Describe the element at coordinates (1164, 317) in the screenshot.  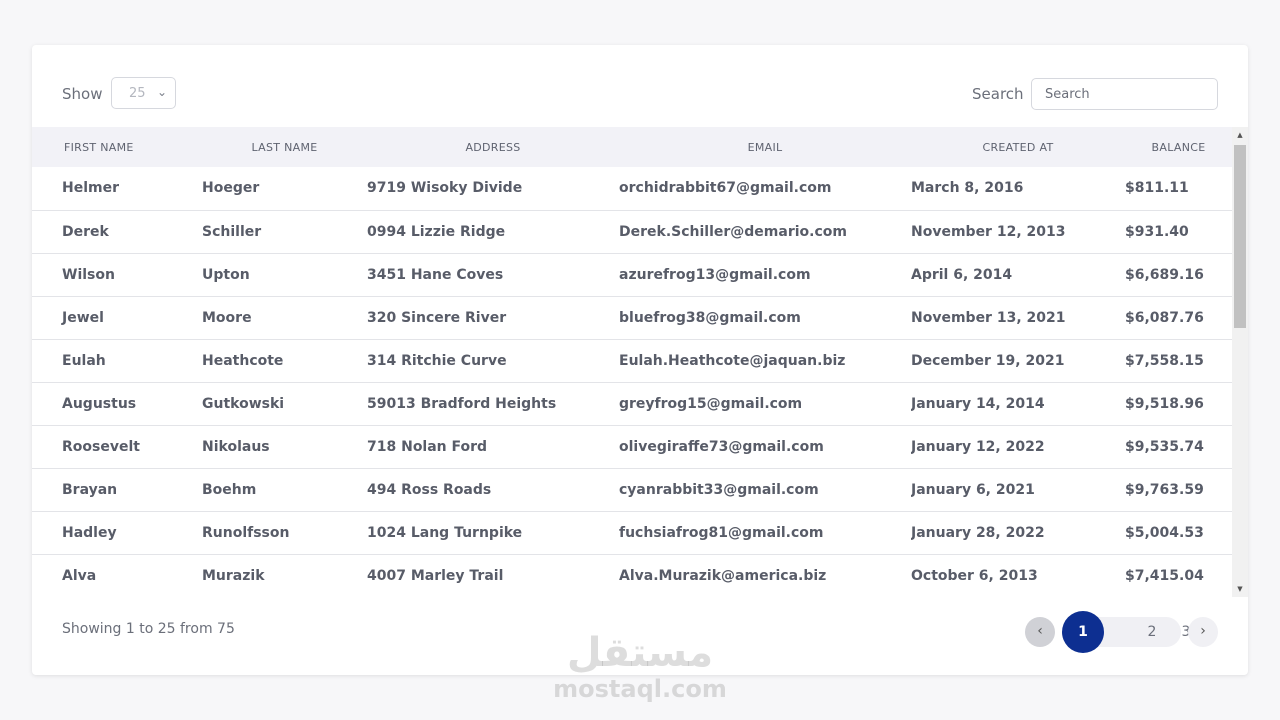
I see `cell-balance: $6,087.76` at that location.